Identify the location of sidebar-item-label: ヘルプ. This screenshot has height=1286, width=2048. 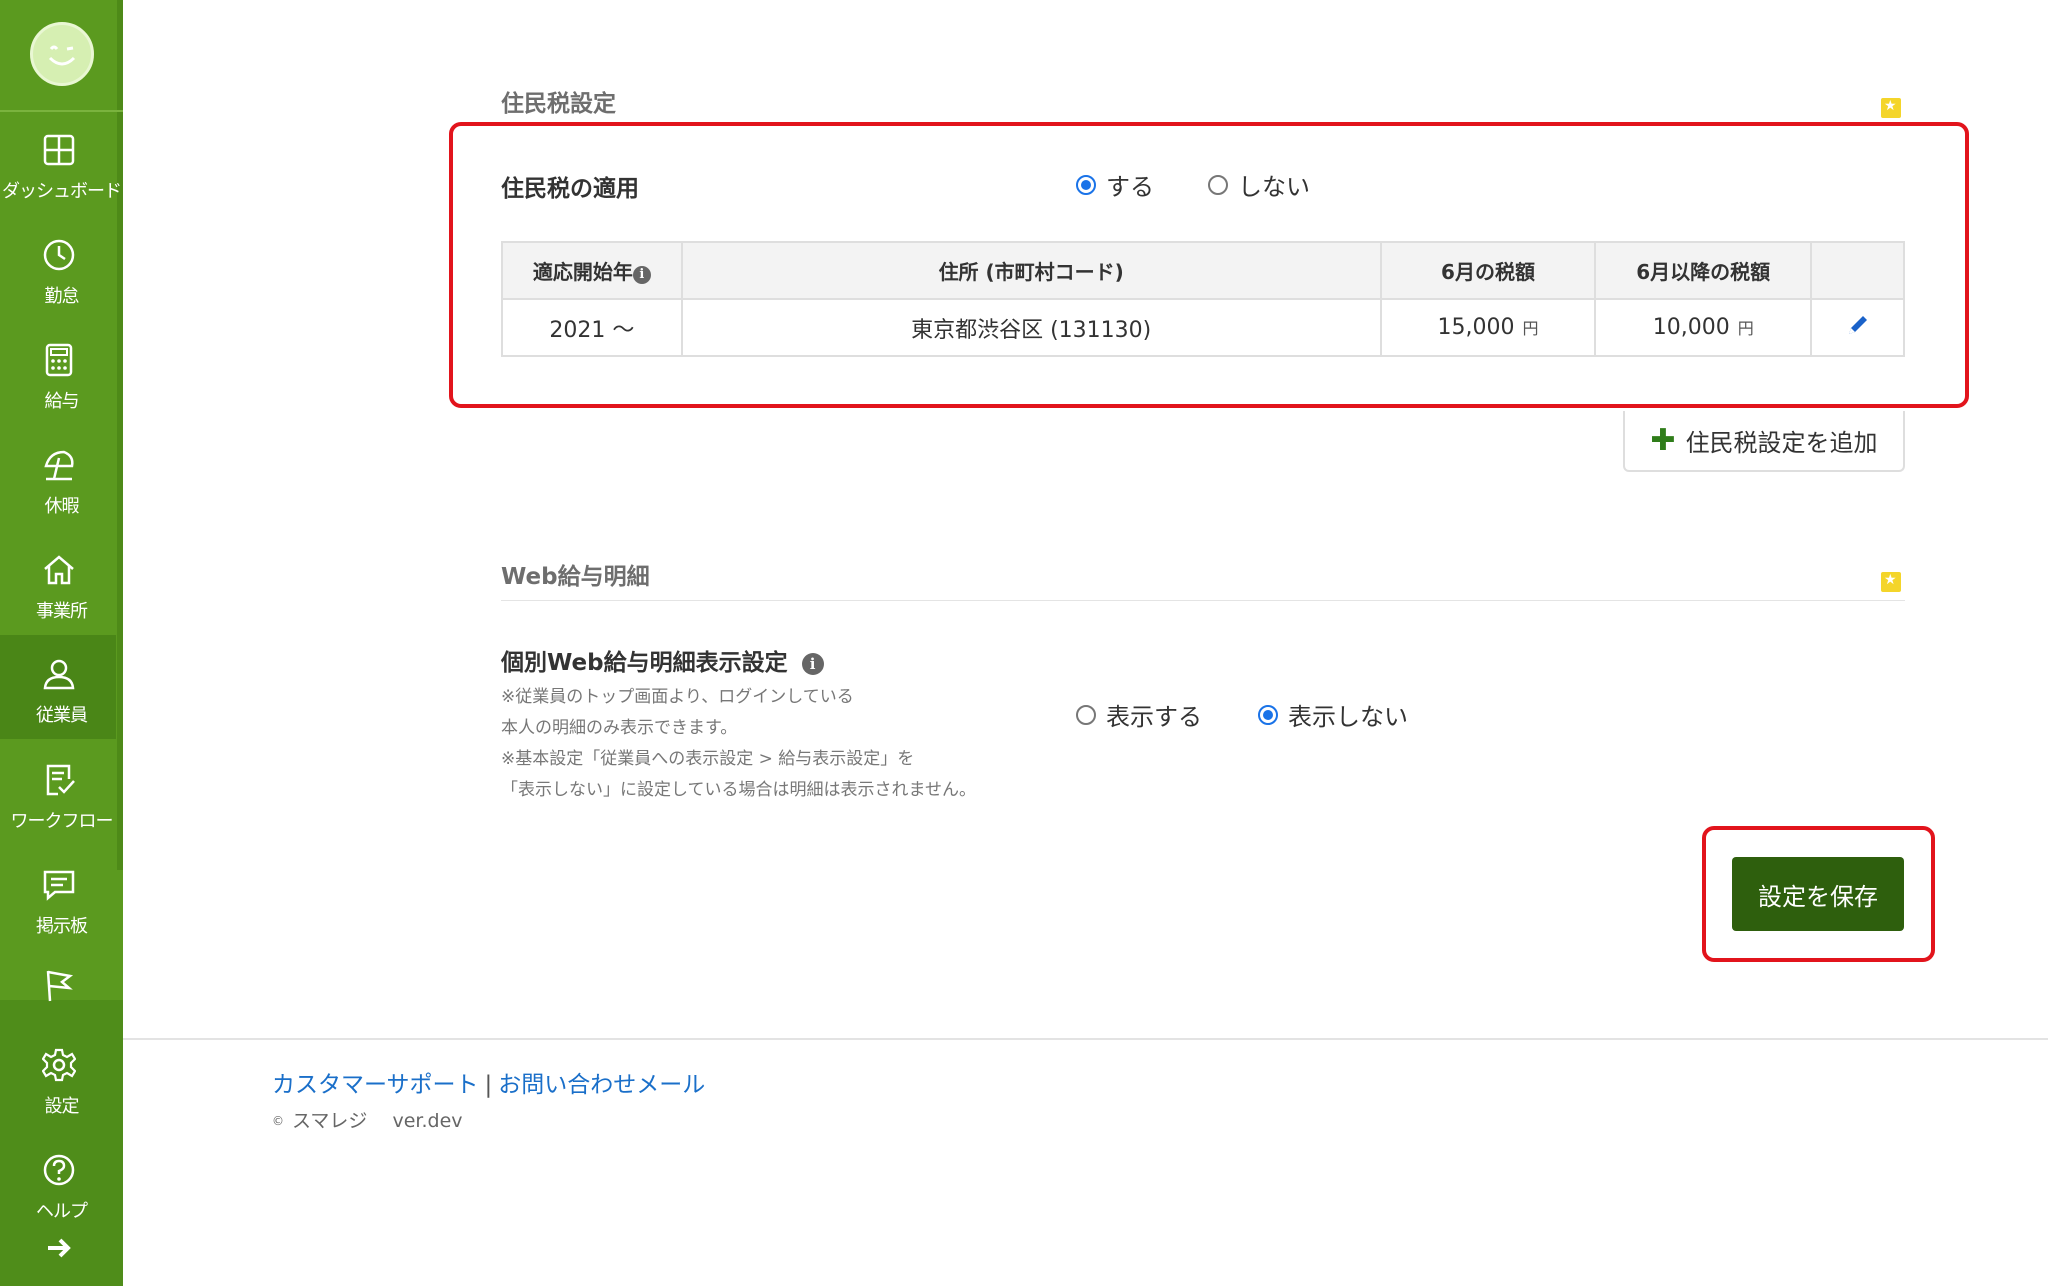
(62, 1211).